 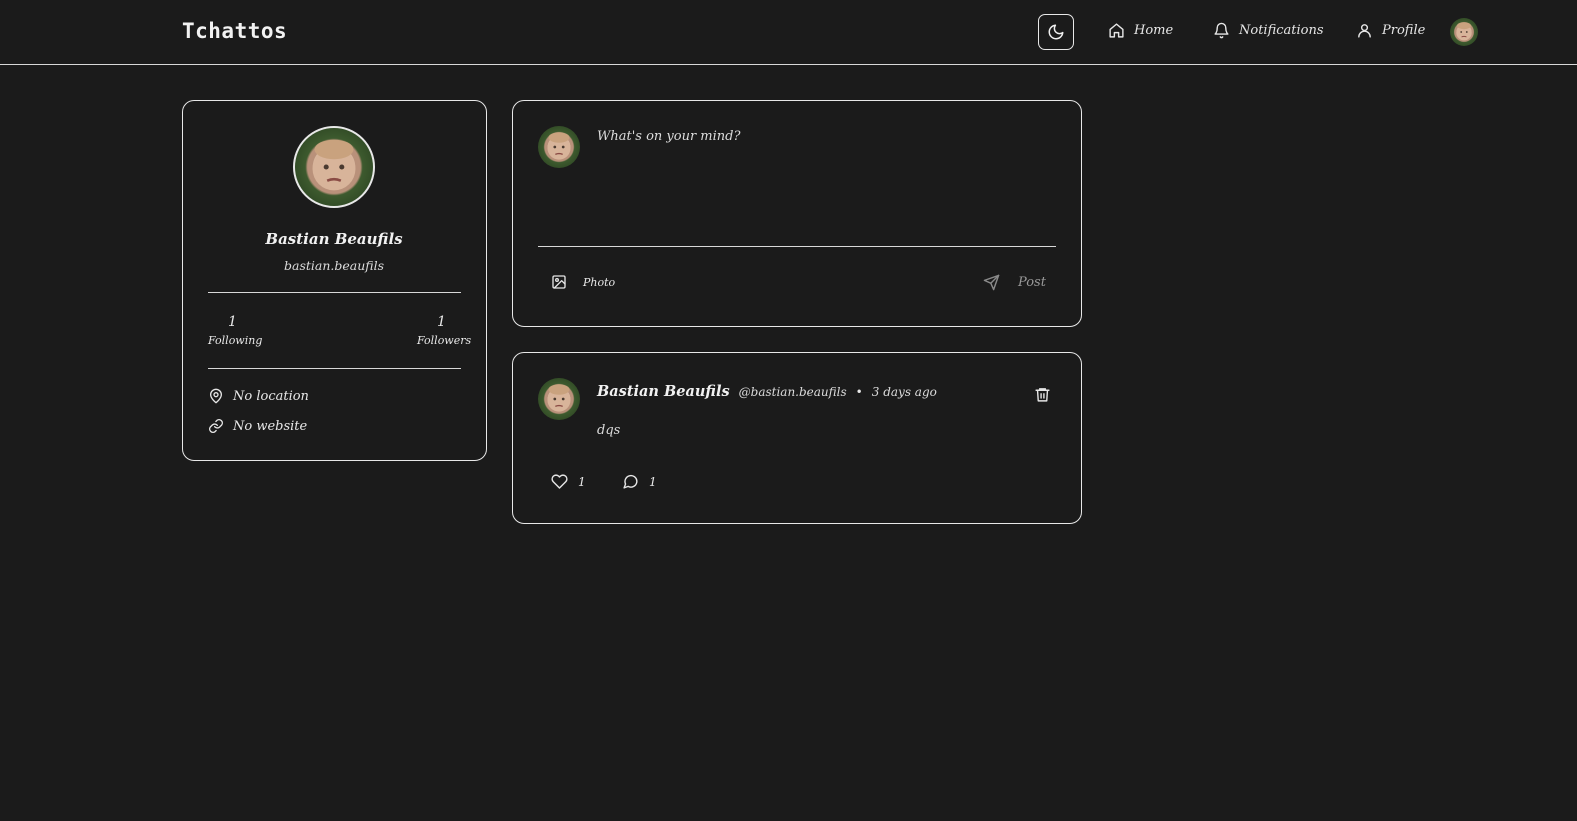 I want to click on theme-toggle-button, so click(x=1056, y=32).